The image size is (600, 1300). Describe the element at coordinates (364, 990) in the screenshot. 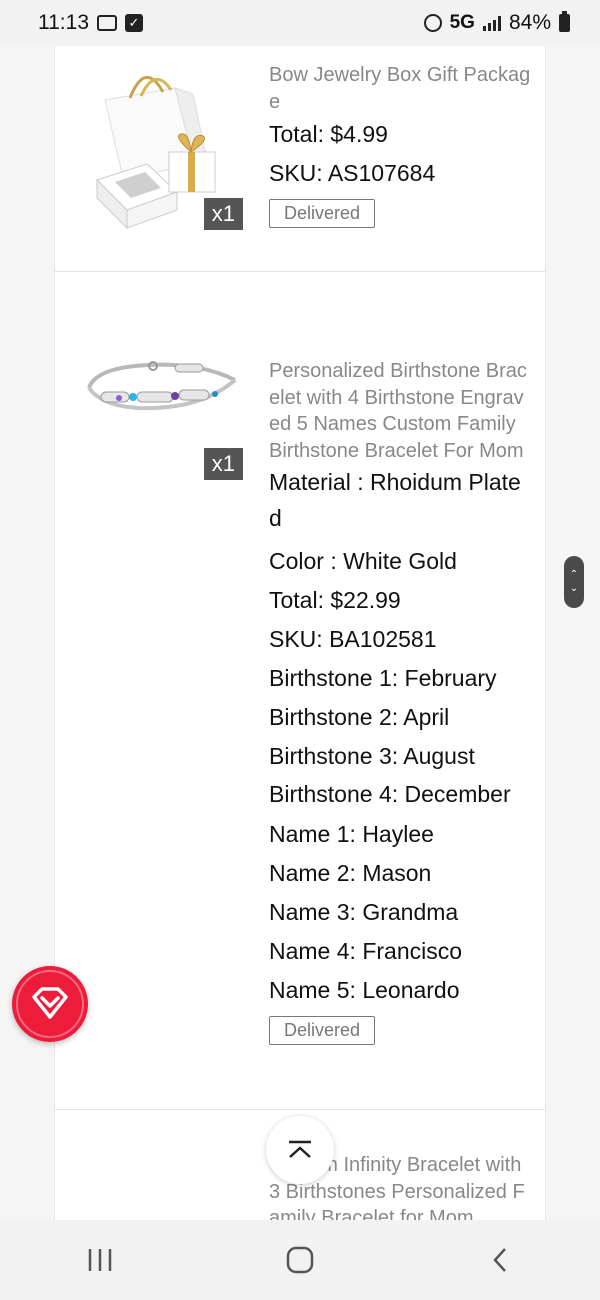

I see `name-5-row: Name 5: Leonardo` at that location.